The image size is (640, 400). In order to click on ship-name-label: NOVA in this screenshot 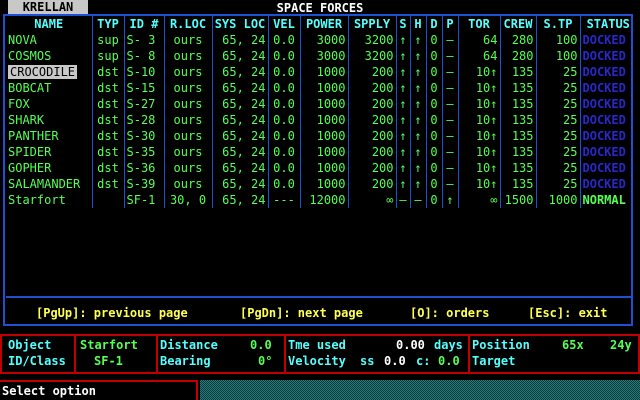, I will do `click(22, 40)`.